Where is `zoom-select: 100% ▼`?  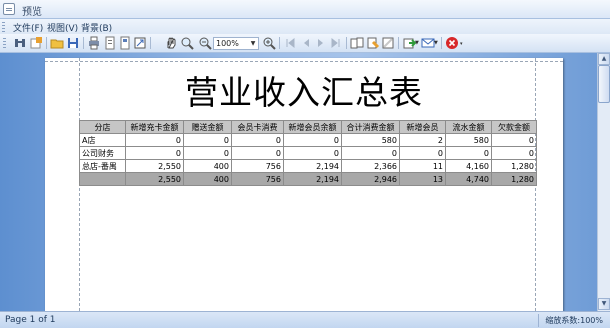 zoom-select: 100% ▼ is located at coordinates (236, 43).